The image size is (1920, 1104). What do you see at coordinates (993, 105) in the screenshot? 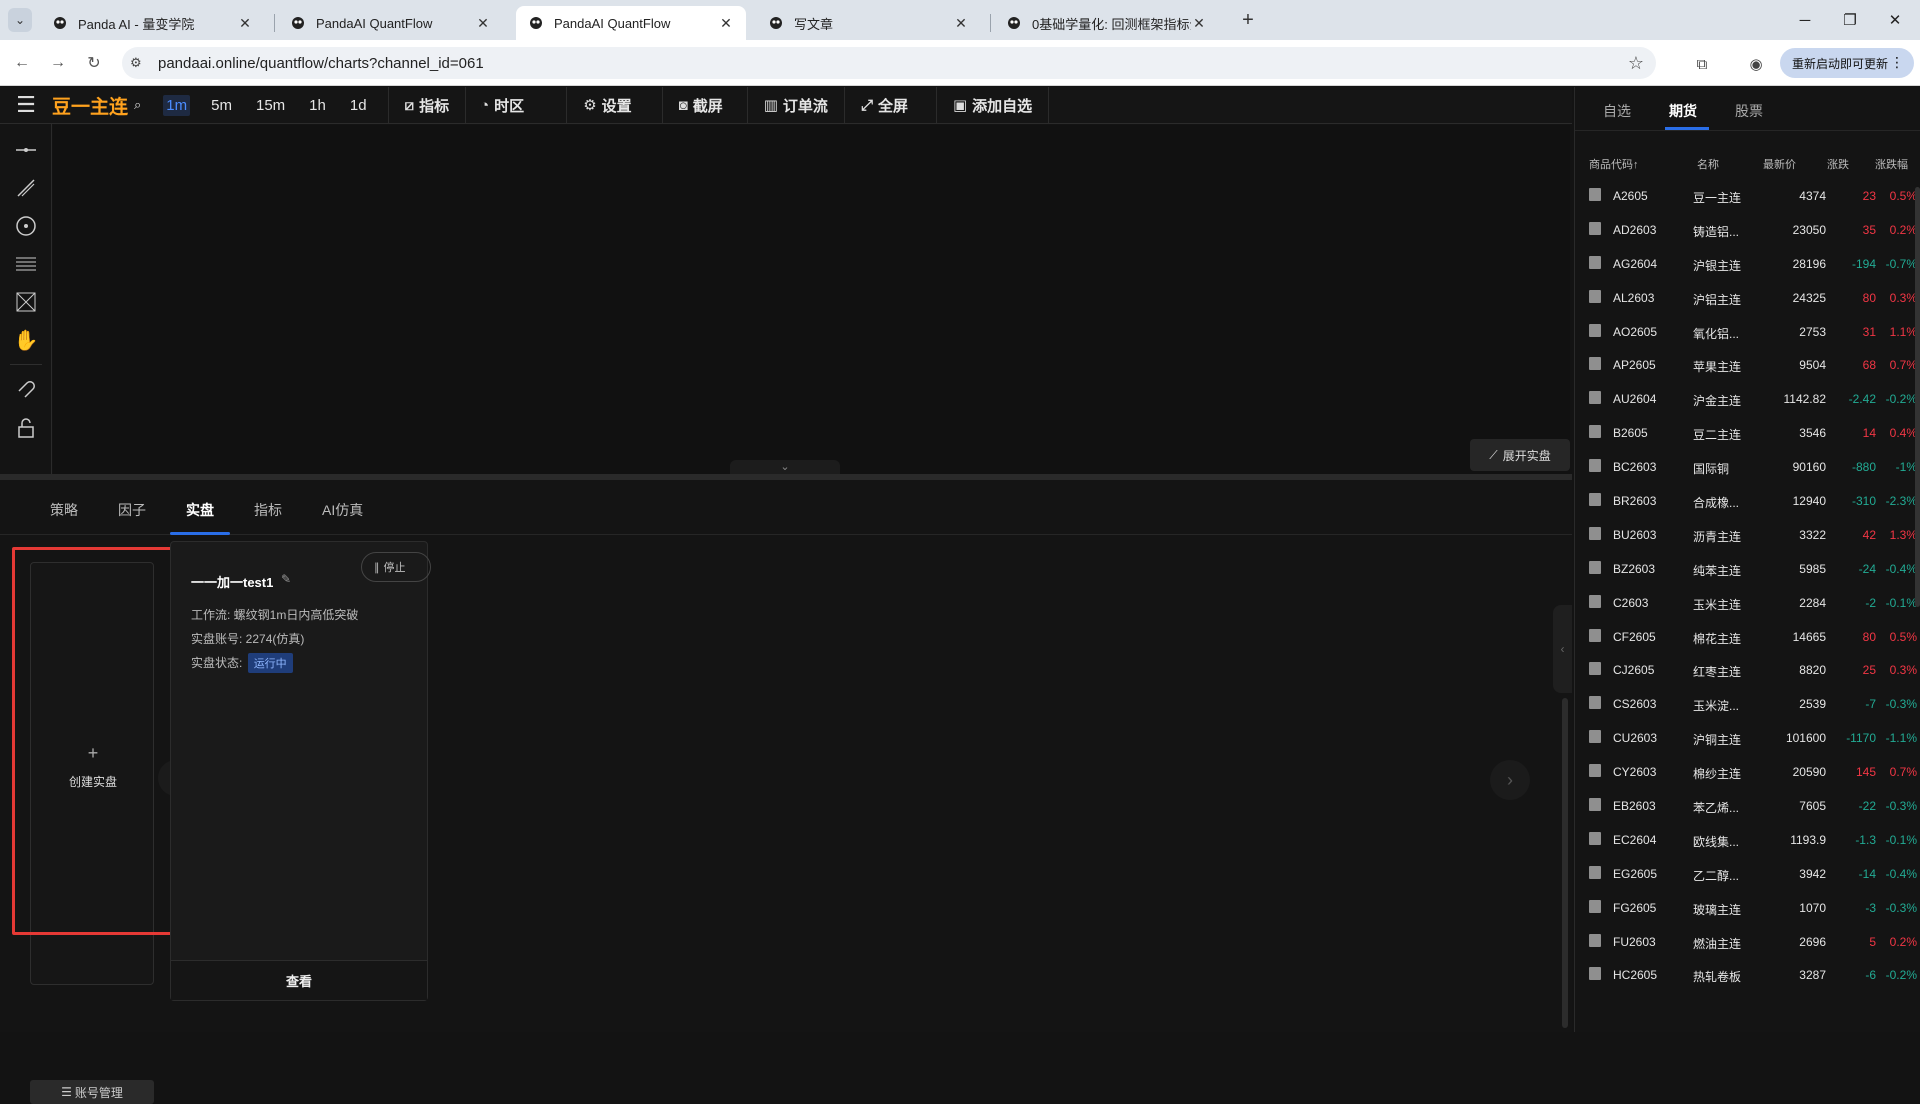
I see `add-watch-button: ▣ 添加自选` at bounding box center [993, 105].